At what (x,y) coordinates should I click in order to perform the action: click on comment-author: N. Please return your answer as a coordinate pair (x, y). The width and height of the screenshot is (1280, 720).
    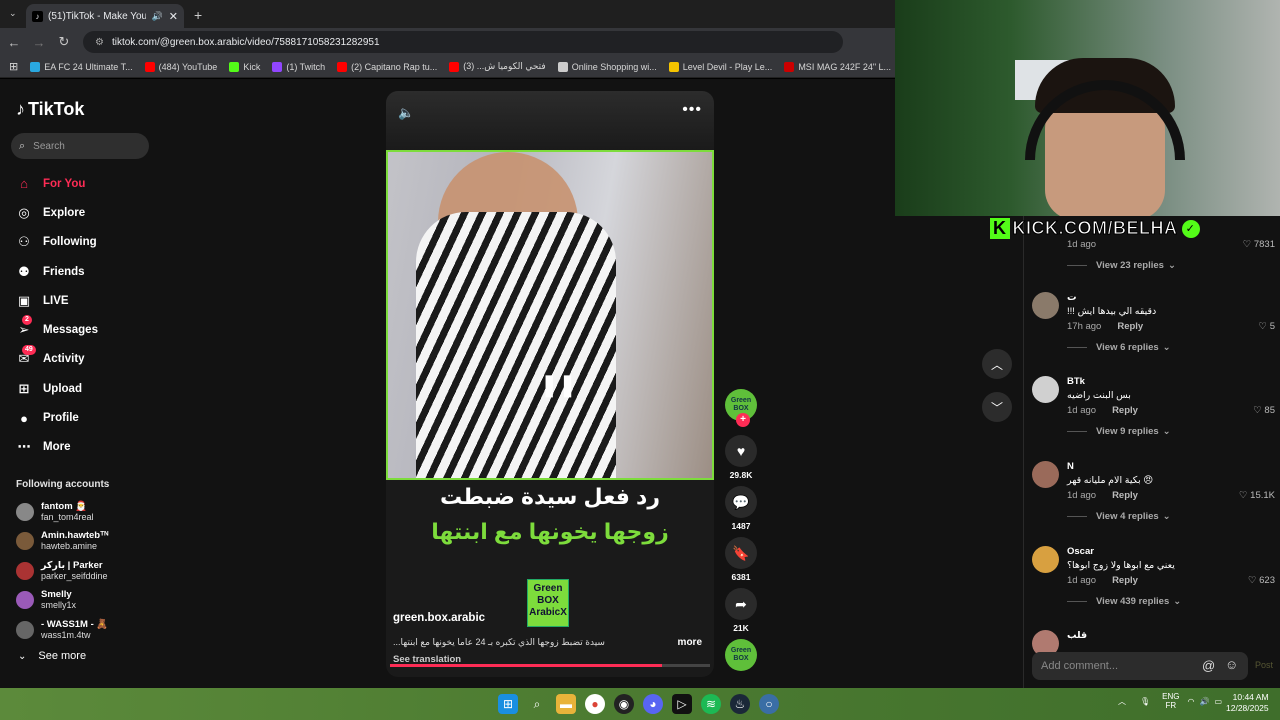
    Looking at the image, I should click on (1070, 466).